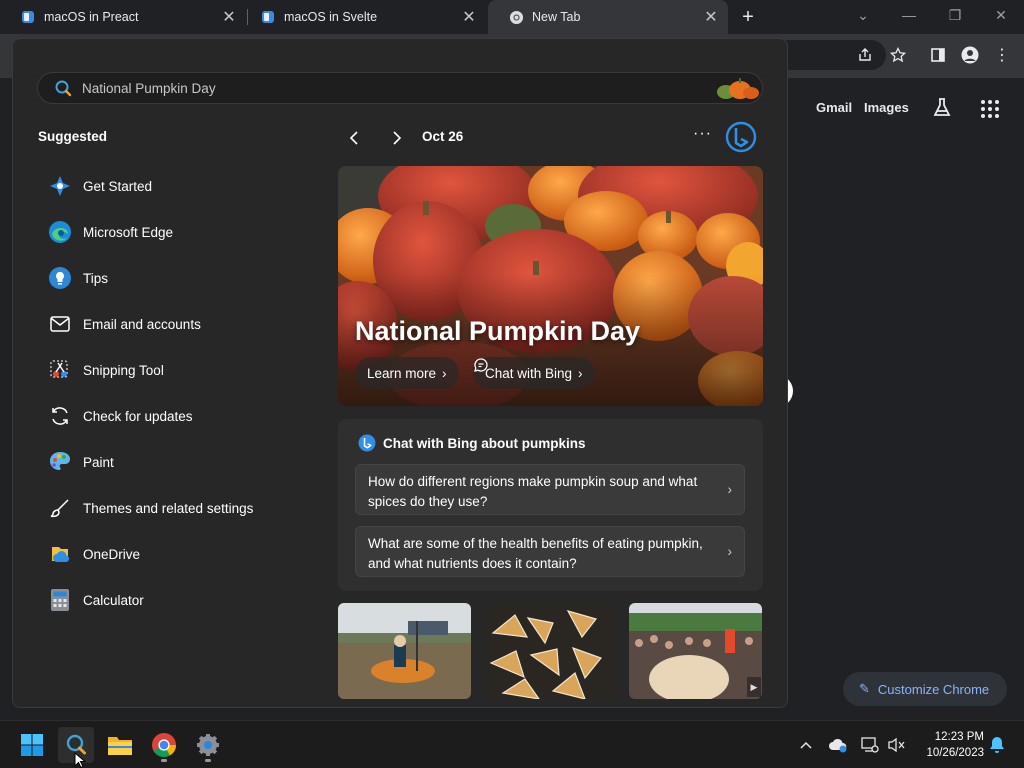 The height and width of the screenshot is (768, 1024). I want to click on chat-card-title: Chat with Bing about pumpkins, so click(484, 443).